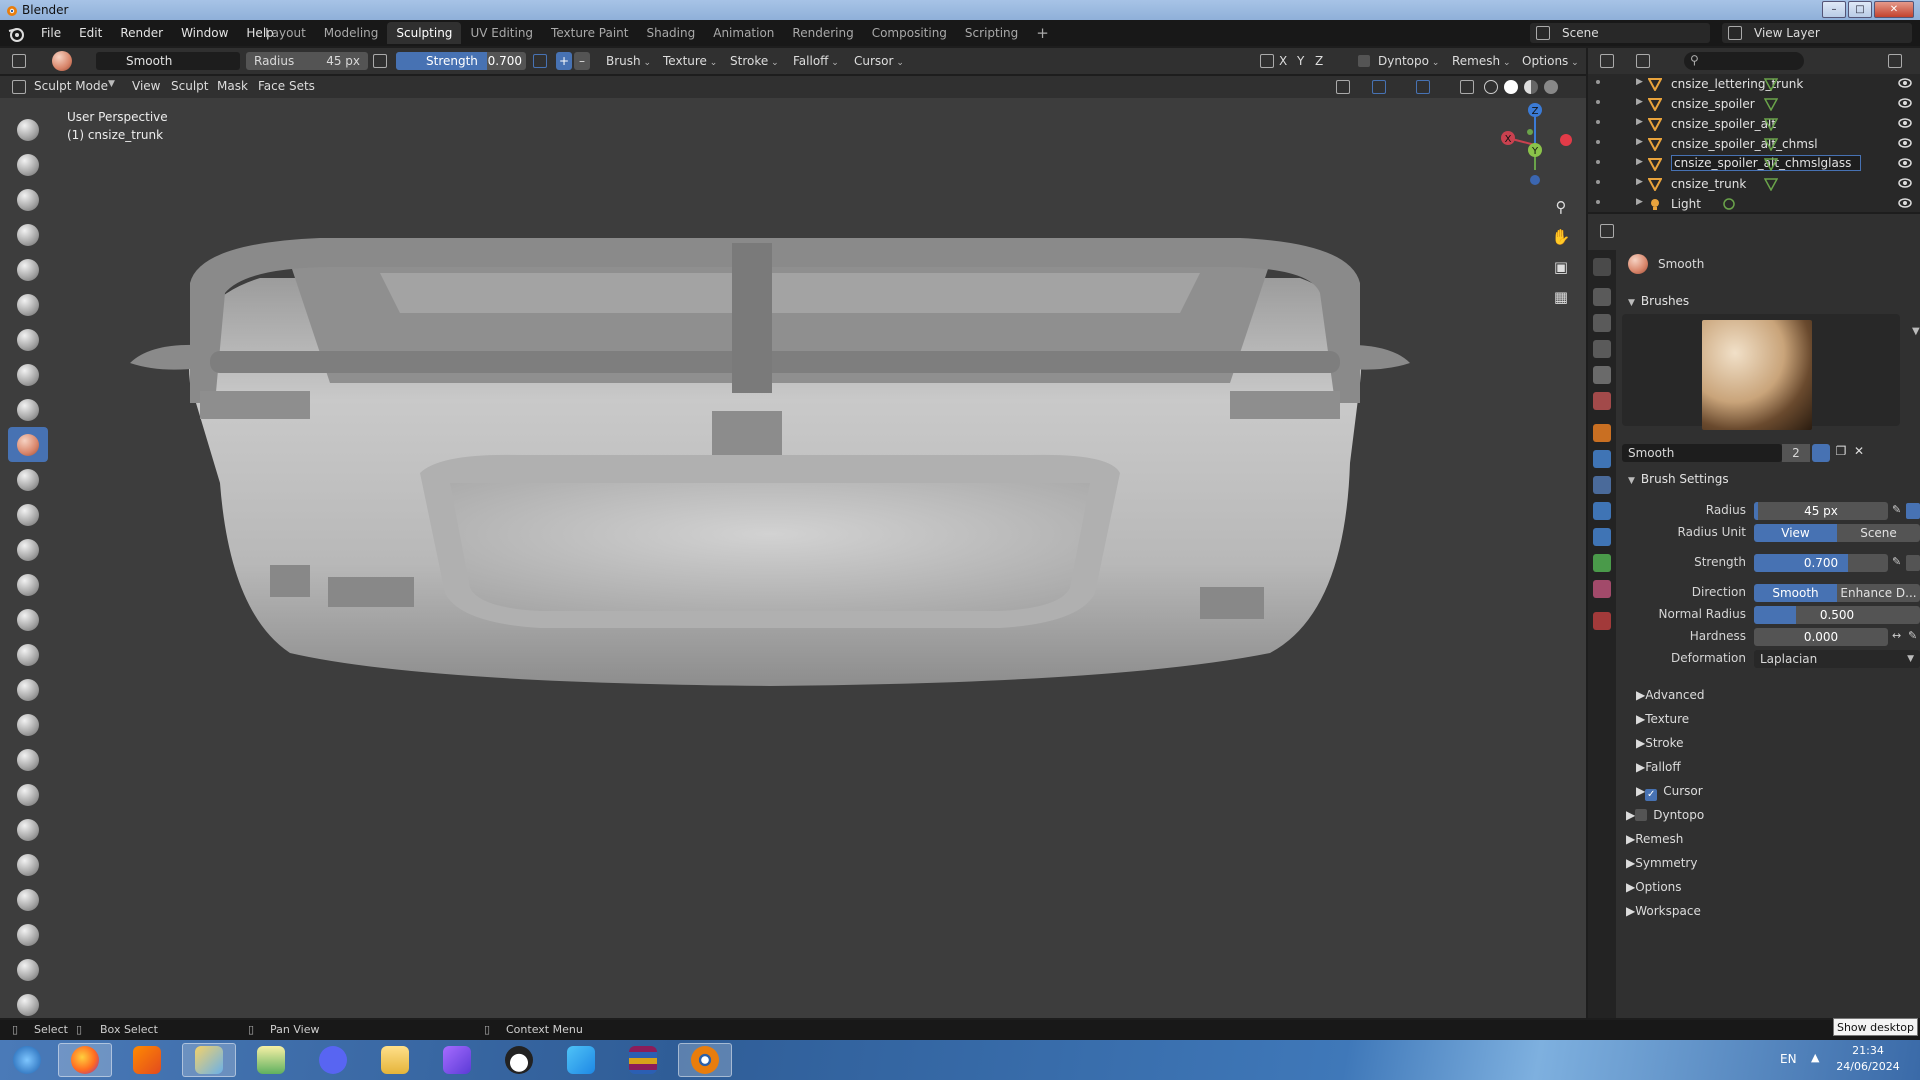 Image resolution: width=1920 pixels, height=1080 pixels. Describe the element at coordinates (1620, 33) in the screenshot. I see `scene-selector: Scene` at that location.